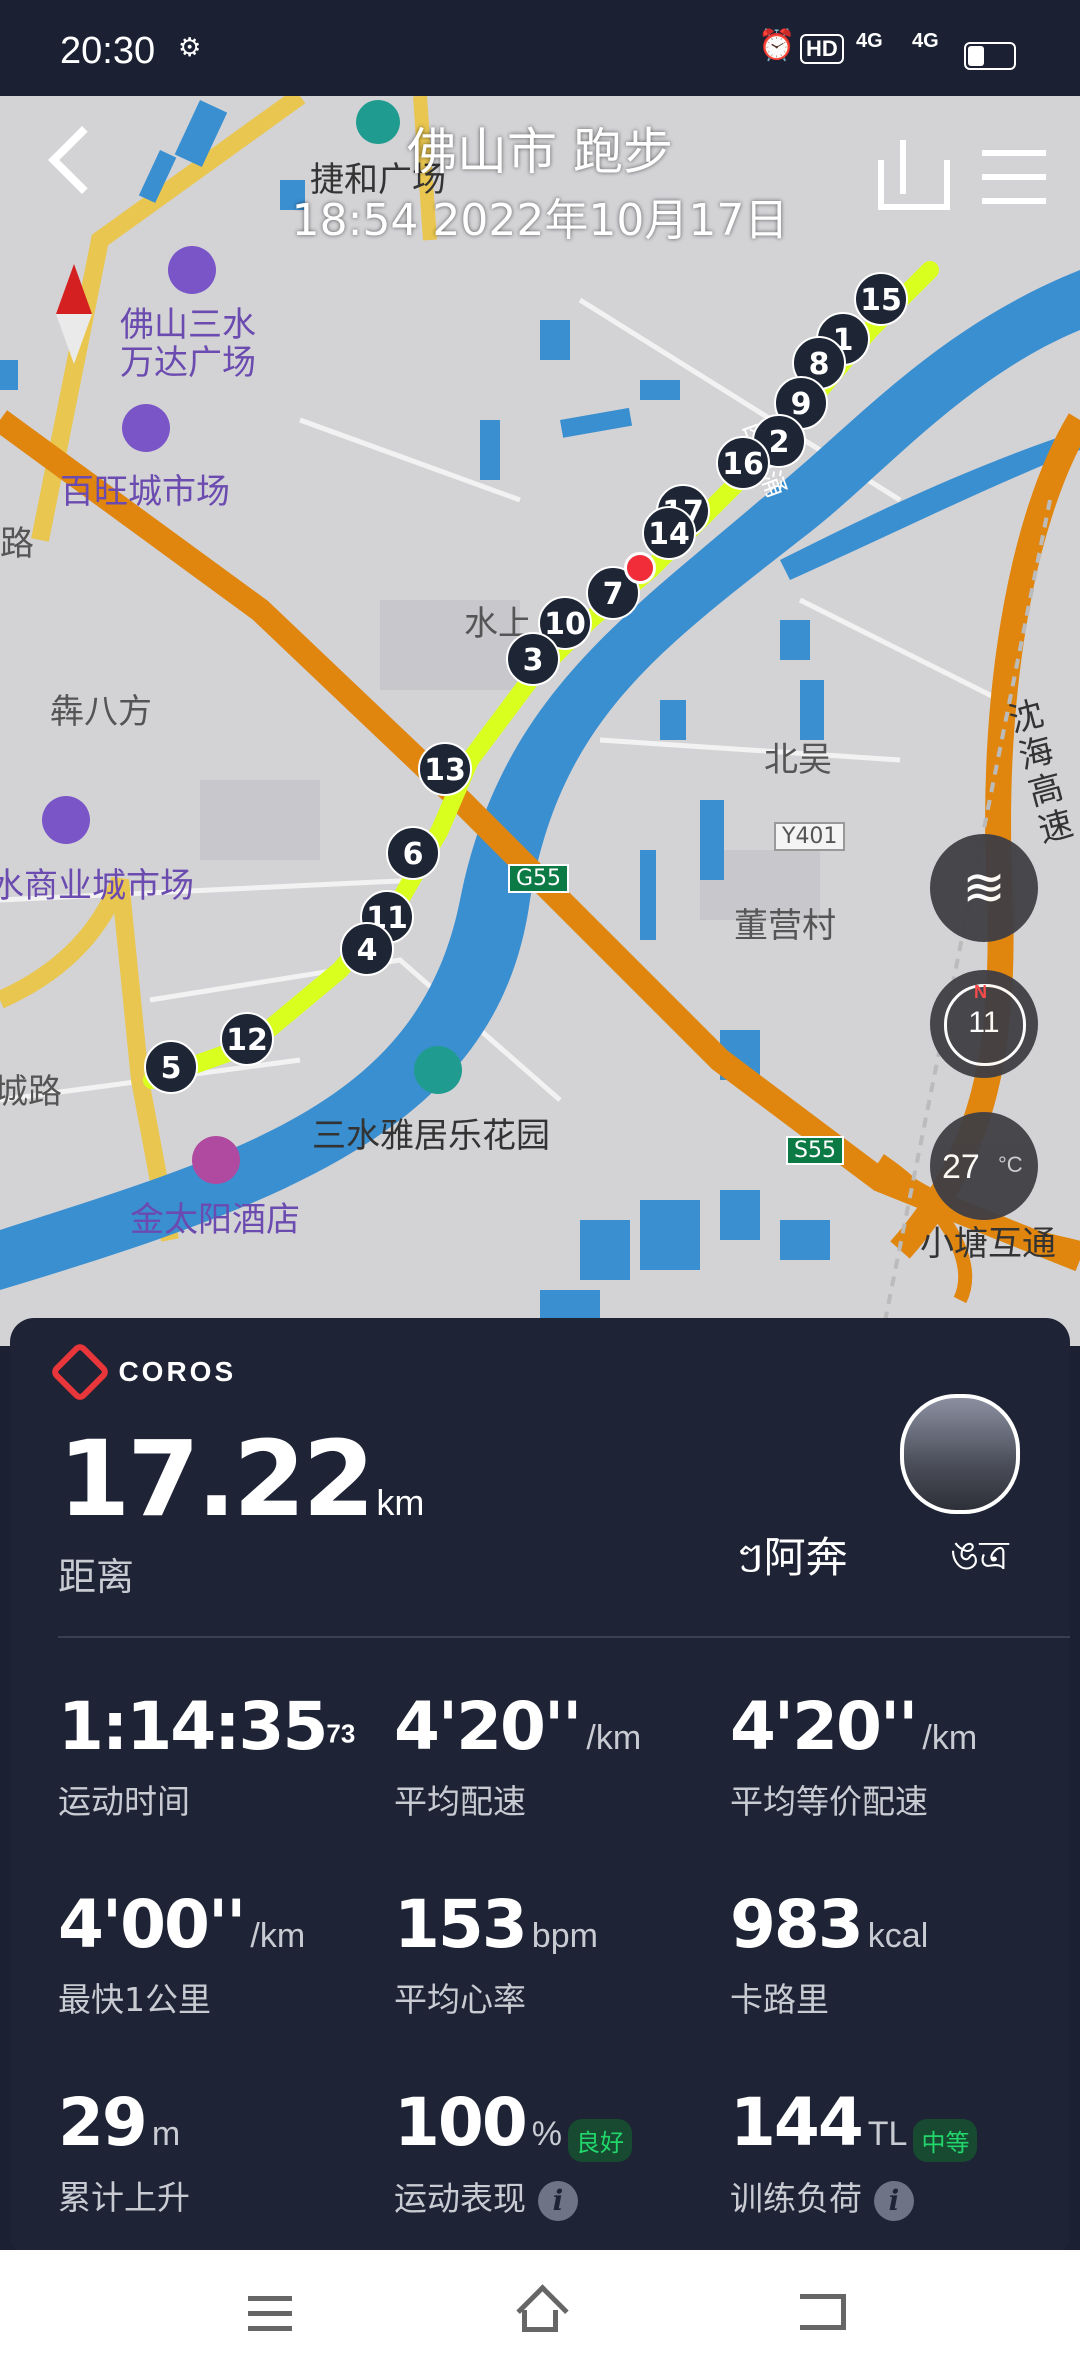 This screenshot has height=2376, width=1080. What do you see at coordinates (445, 769) in the screenshot?
I see `km-marker: 13` at bounding box center [445, 769].